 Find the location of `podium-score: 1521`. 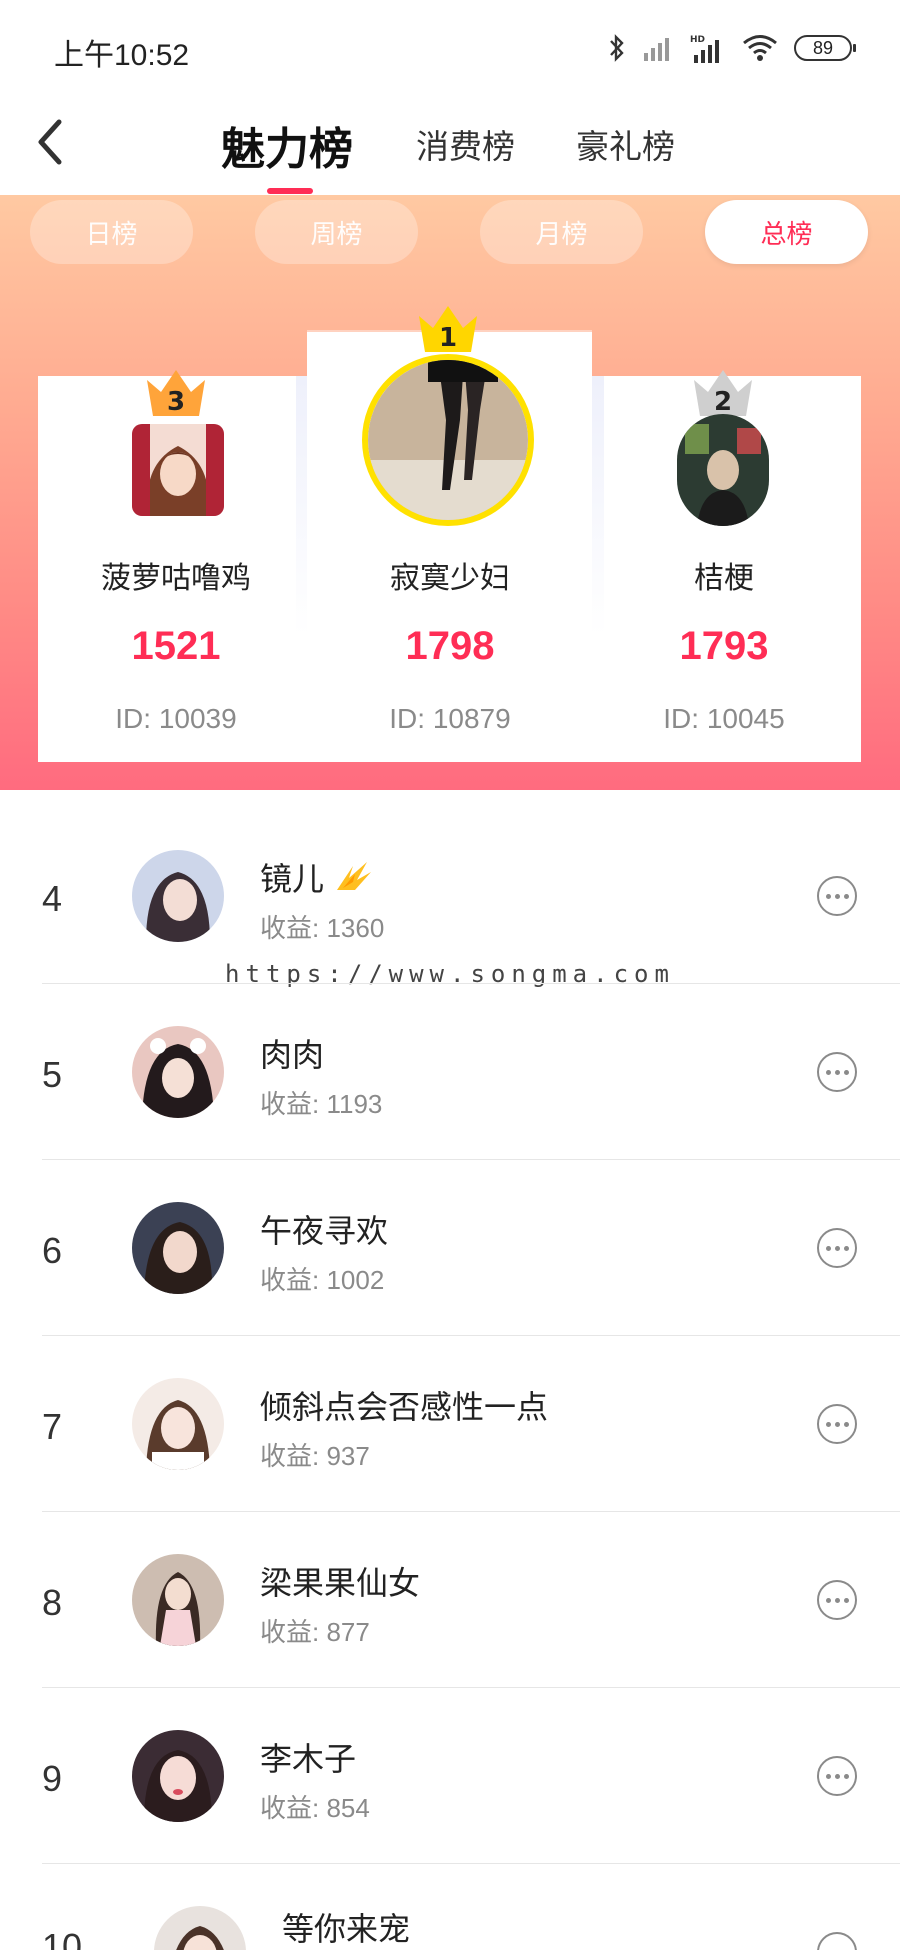

podium-score: 1521 is located at coordinates (176, 646).